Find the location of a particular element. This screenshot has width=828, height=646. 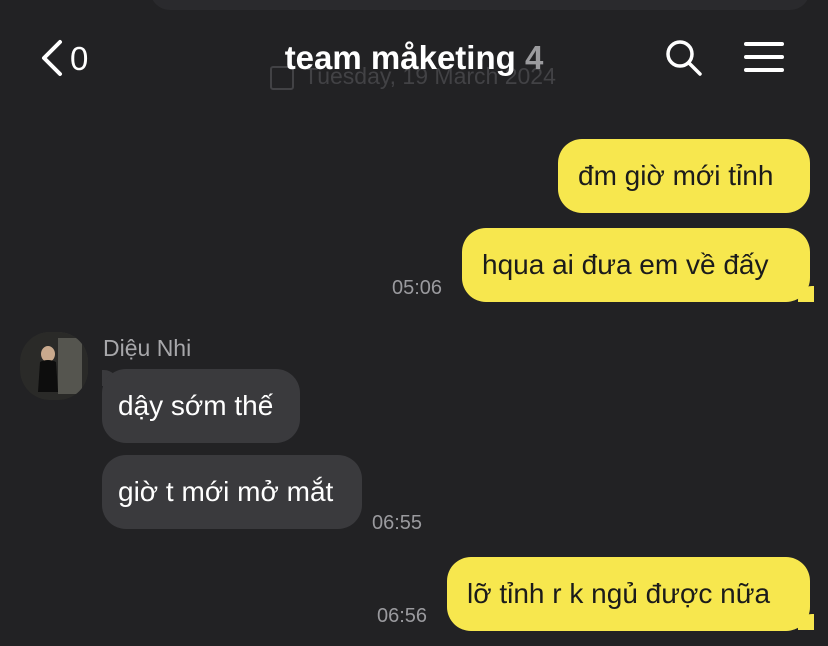

search-button is located at coordinates (684, 58).